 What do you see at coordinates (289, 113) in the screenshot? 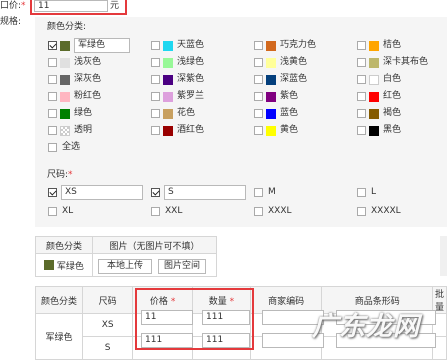
I see `color-label: 蓝色` at bounding box center [289, 113].